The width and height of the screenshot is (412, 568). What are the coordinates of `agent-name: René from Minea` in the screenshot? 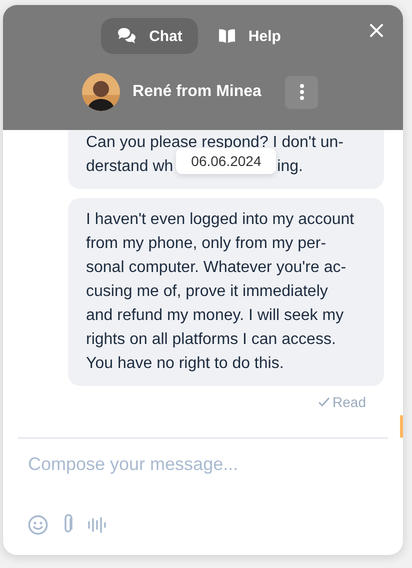 It's located at (197, 92).